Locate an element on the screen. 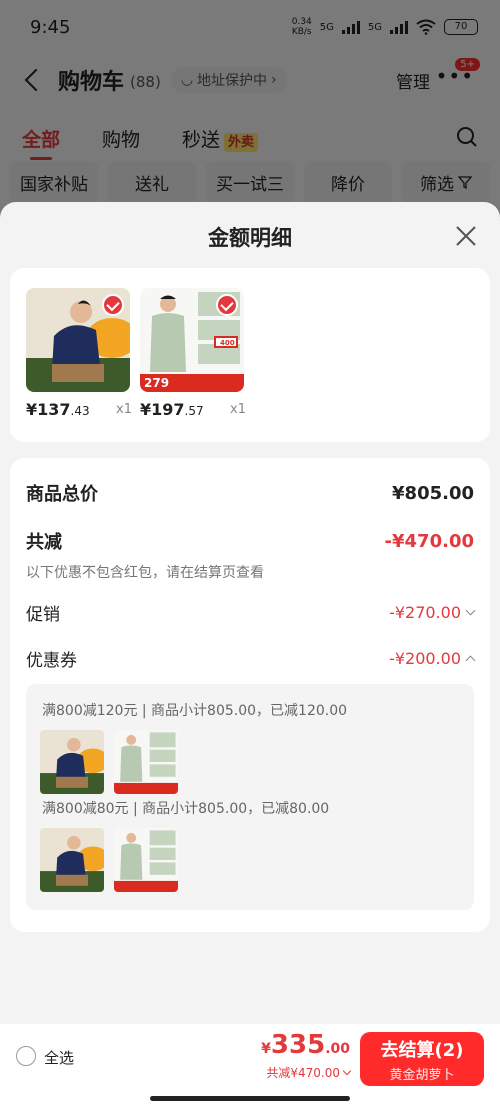 This screenshot has width=500, height=1111. checkout-button: 去结算(2) 黄金胡萝卜 is located at coordinates (422, 1059).